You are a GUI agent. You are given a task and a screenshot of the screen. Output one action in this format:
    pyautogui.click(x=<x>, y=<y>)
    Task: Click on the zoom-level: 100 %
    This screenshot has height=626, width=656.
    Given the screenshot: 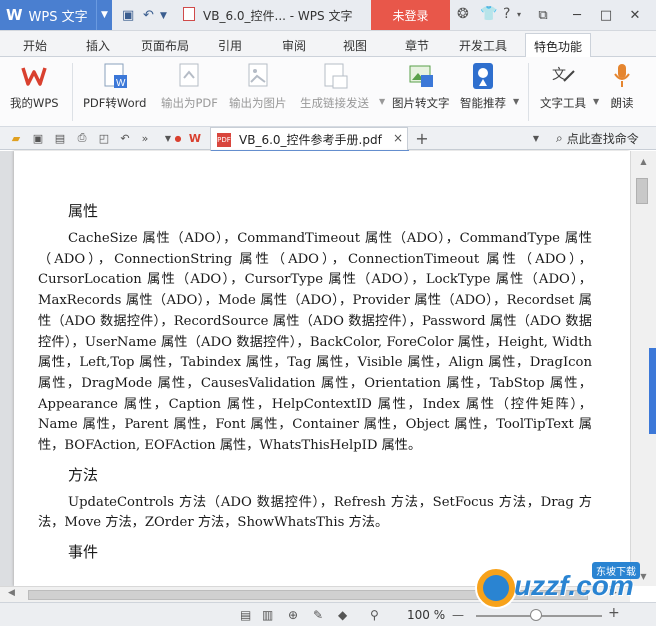 What is the action you would take?
    pyautogui.click(x=426, y=615)
    